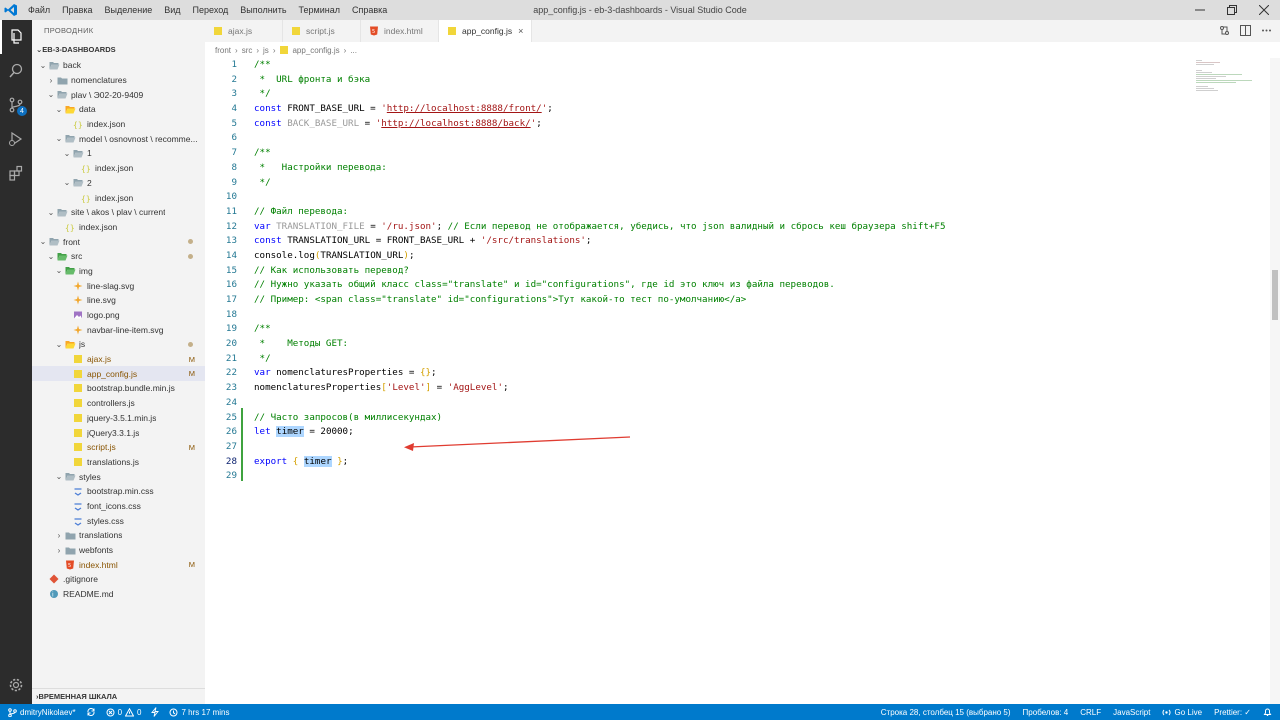 Image resolution: width=1280 pixels, height=720 pixels. I want to click on tree-item: ⌄ 1, so click(118, 153).